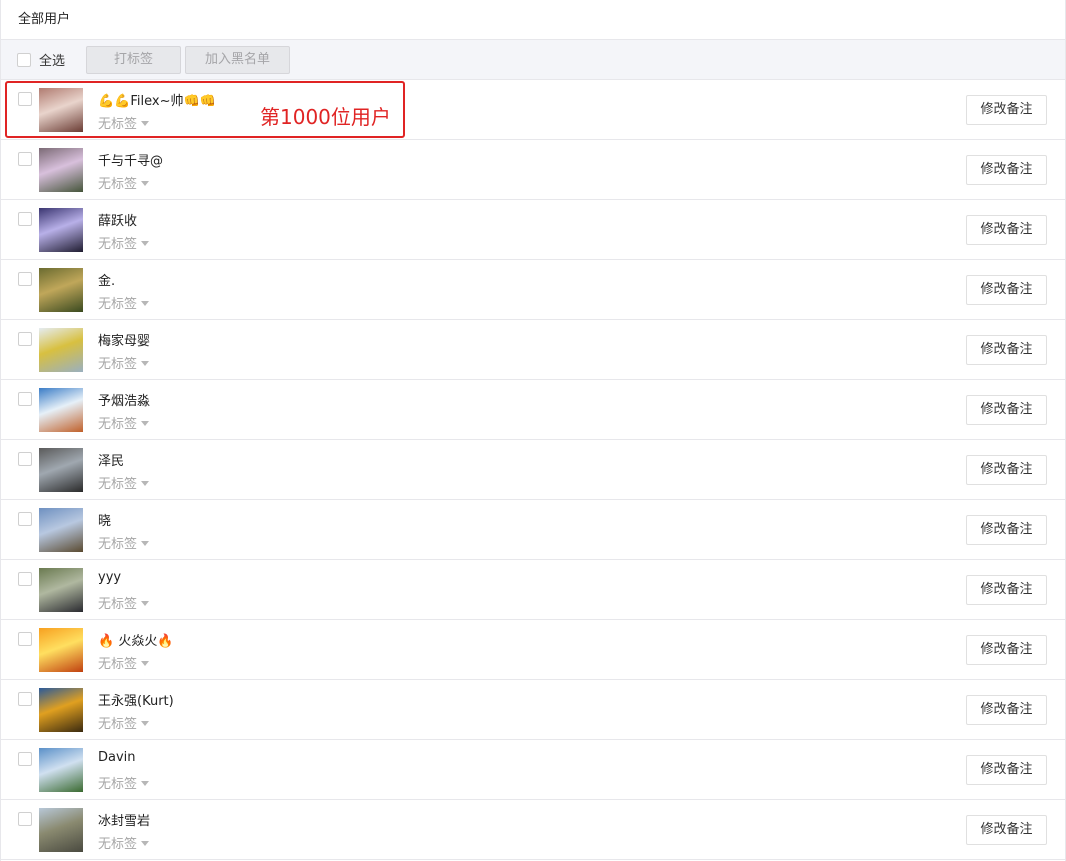 Image resolution: width=1066 pixels, height=861 pixels. What do you see at coordinates (533, 60) in the screenshot?
I see `toolbar: 全选 打标签 加入黑名单` at bounding box center [533, 60].